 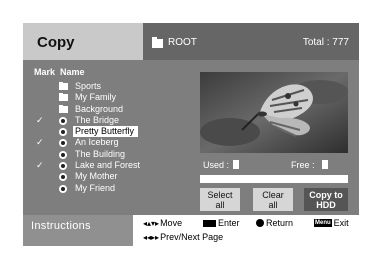 What do you see at coordinates (95, 187) in the screenshot?
I see `item-name: My Friend` at bounding box center [95, 187].